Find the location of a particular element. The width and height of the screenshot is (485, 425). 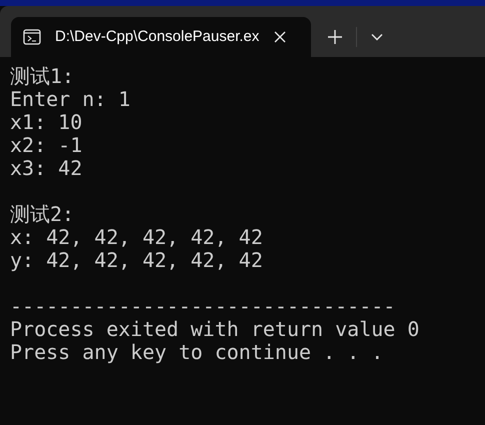

console-line: x: 42, 42, 42, 42, 42 is located at coordinates (136, 237).